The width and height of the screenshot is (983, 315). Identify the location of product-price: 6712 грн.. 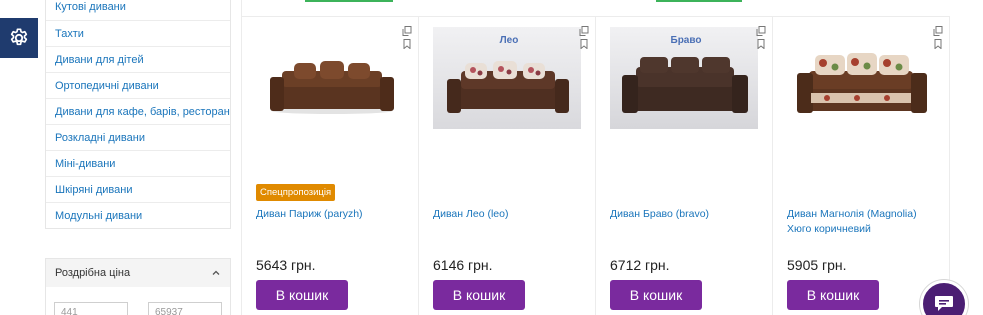
(640, 265).